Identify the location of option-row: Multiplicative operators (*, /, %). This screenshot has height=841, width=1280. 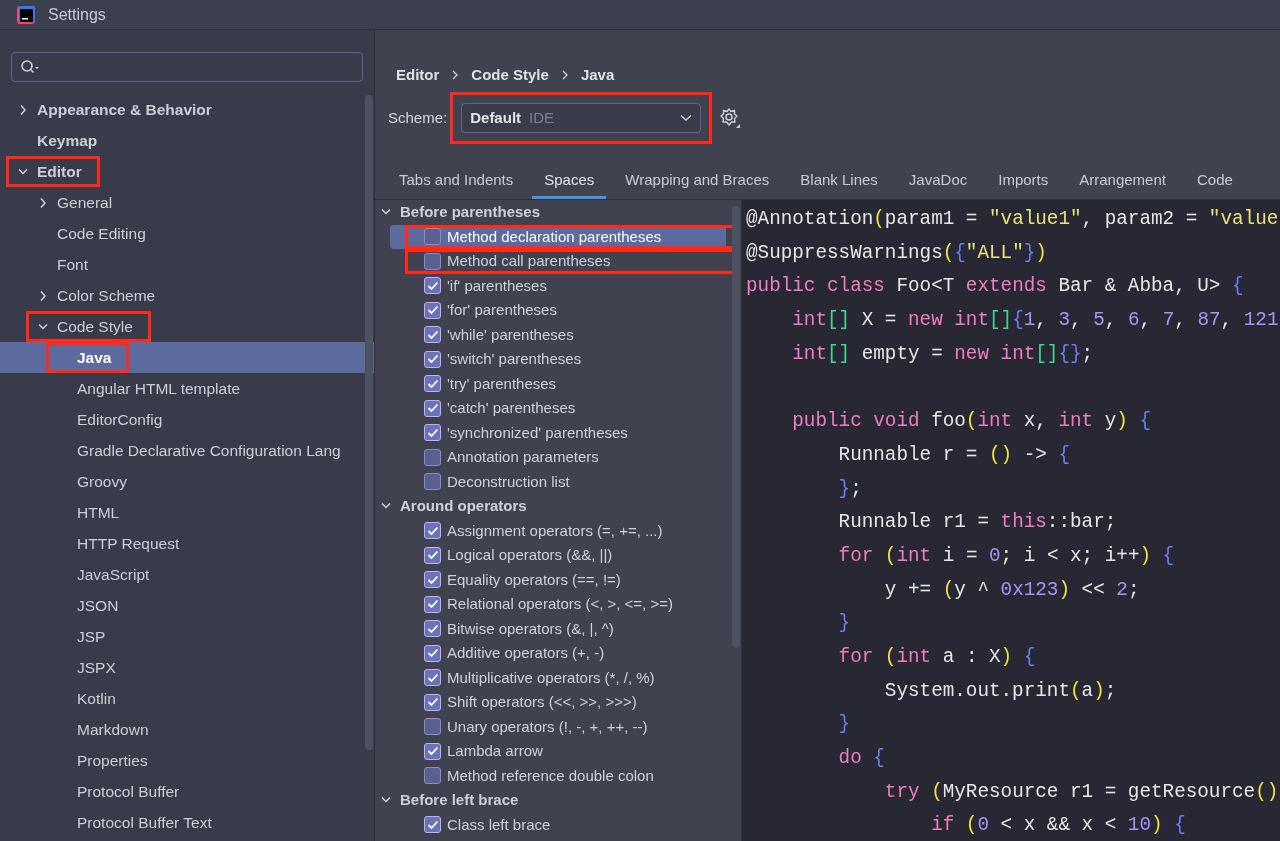
(558, 677).